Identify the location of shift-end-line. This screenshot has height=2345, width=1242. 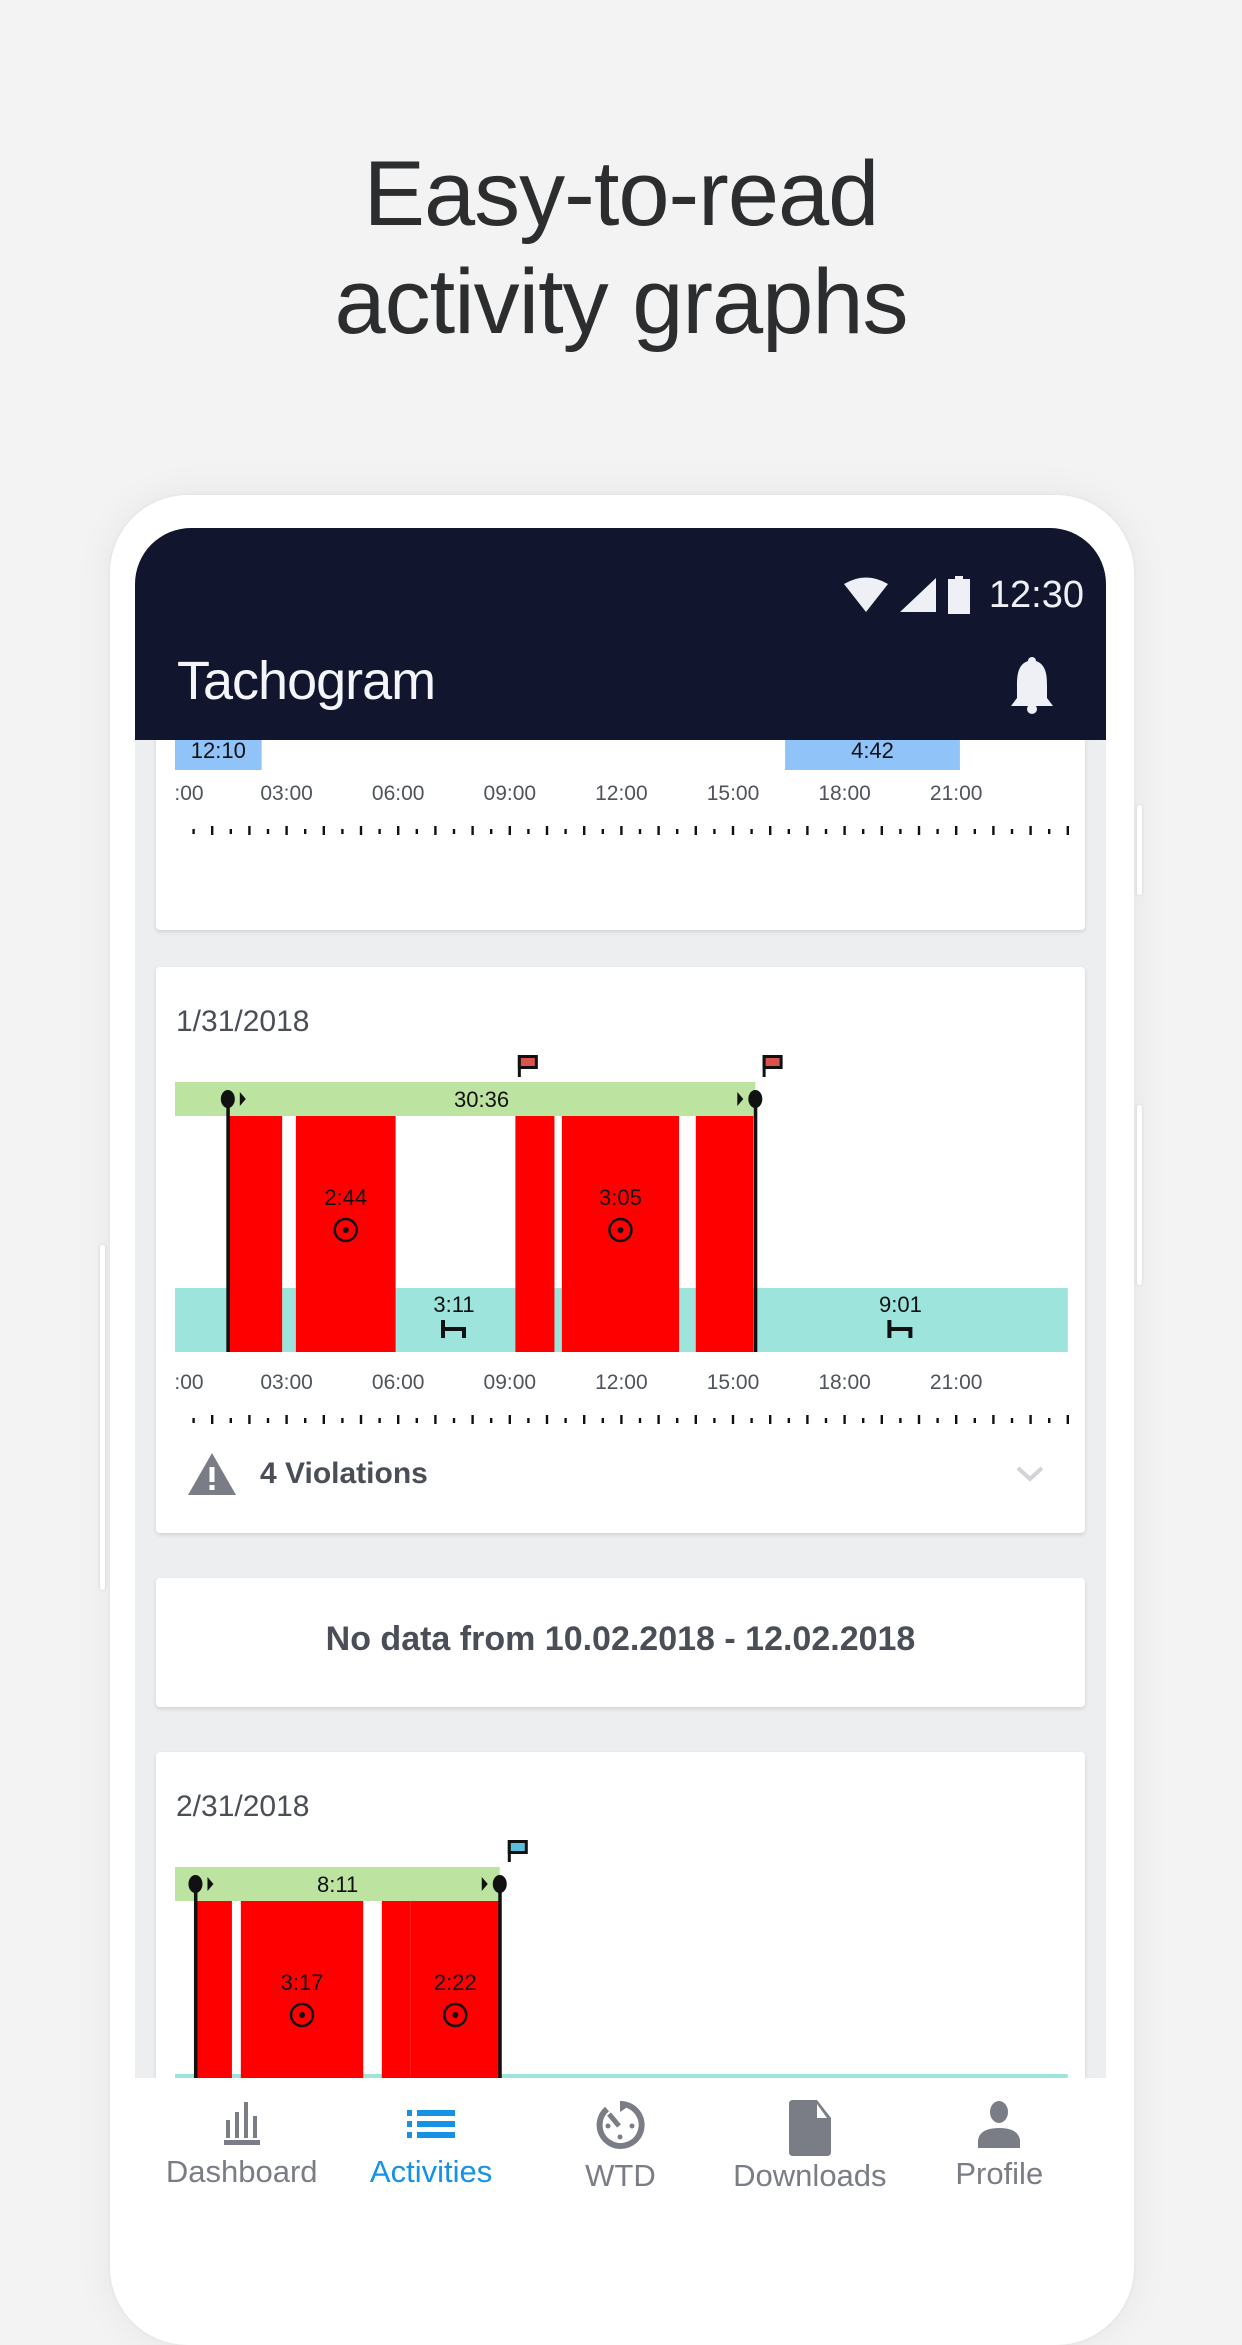
(755, 1225).